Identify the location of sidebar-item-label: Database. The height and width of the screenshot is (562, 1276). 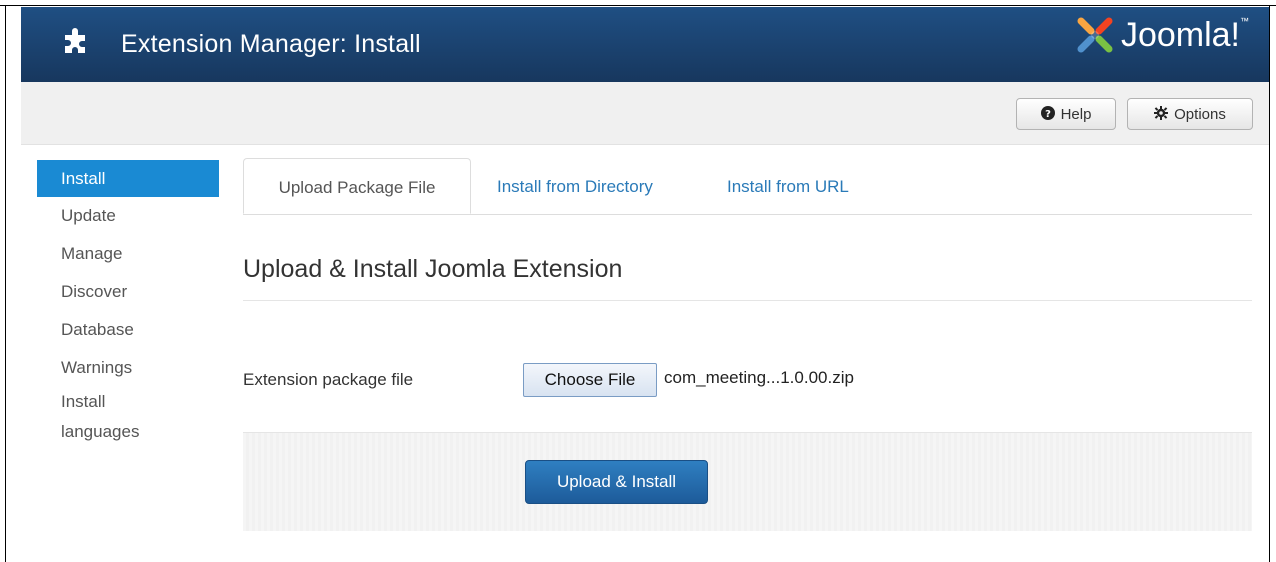
(97, 329).